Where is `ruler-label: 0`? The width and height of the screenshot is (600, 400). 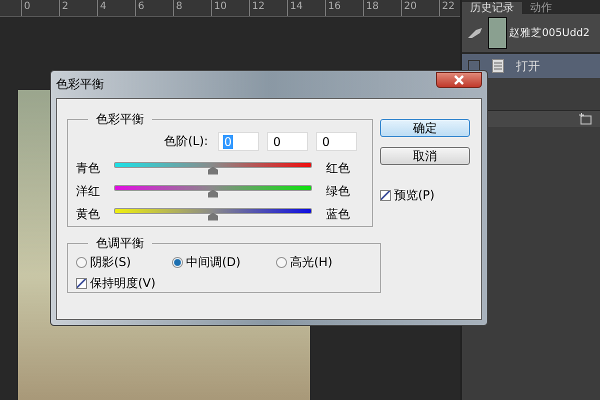
ruler-label: 0 is located at coordinates (40, 8).